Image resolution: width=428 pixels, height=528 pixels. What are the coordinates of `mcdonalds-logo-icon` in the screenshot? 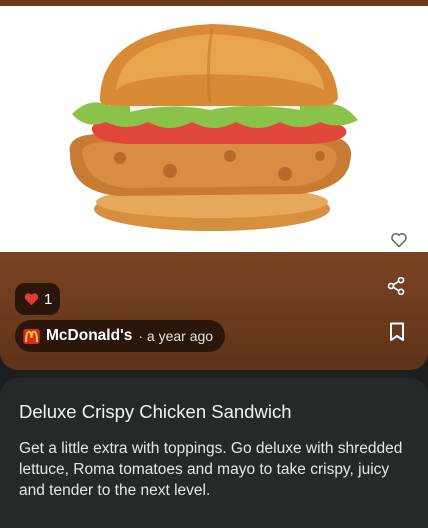 It's located at (31, 336).